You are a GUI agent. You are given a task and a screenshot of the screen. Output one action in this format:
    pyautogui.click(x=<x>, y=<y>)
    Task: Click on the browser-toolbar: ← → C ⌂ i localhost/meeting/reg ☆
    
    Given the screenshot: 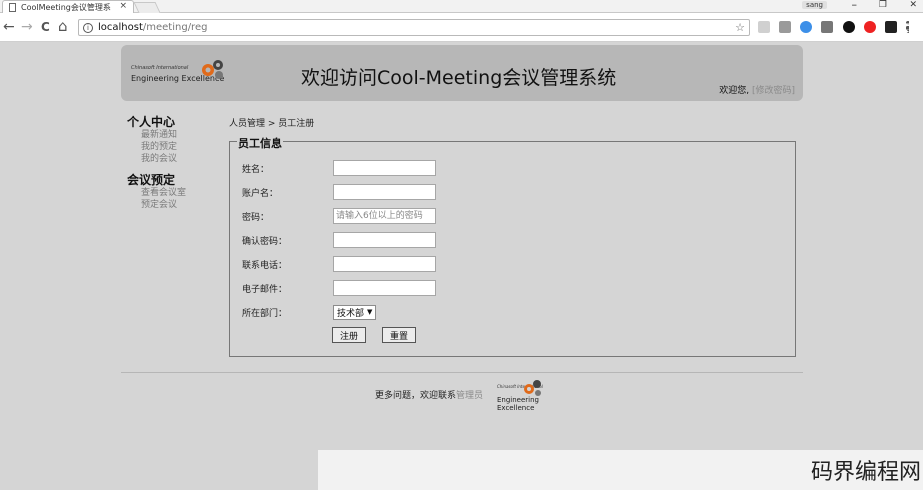 What is the action you would take?
    pyautogui.click(x=461, y=27)
    